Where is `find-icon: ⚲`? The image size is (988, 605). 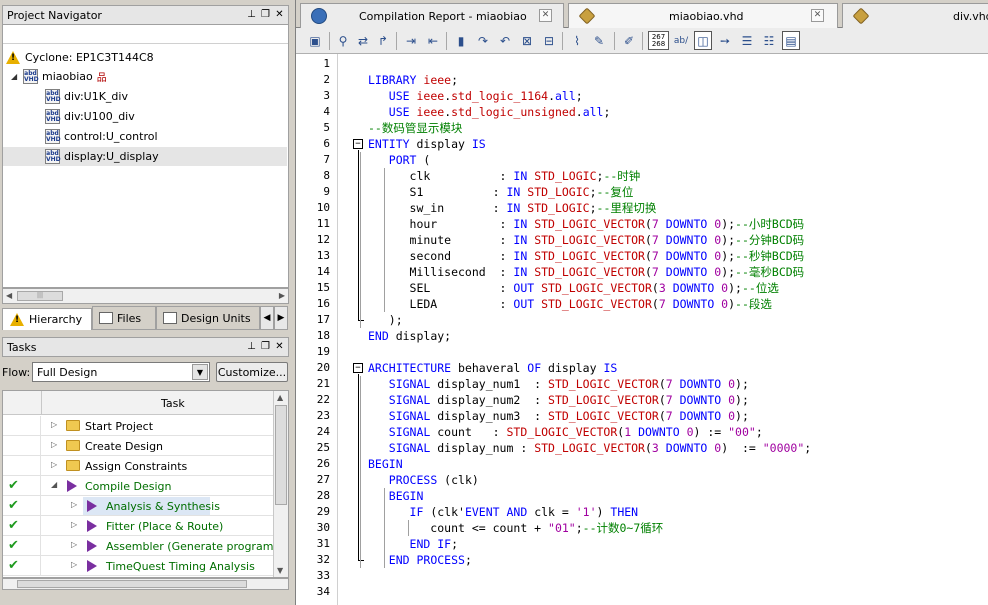
find-icon: ⚲ is located at coordinates (343, 40).